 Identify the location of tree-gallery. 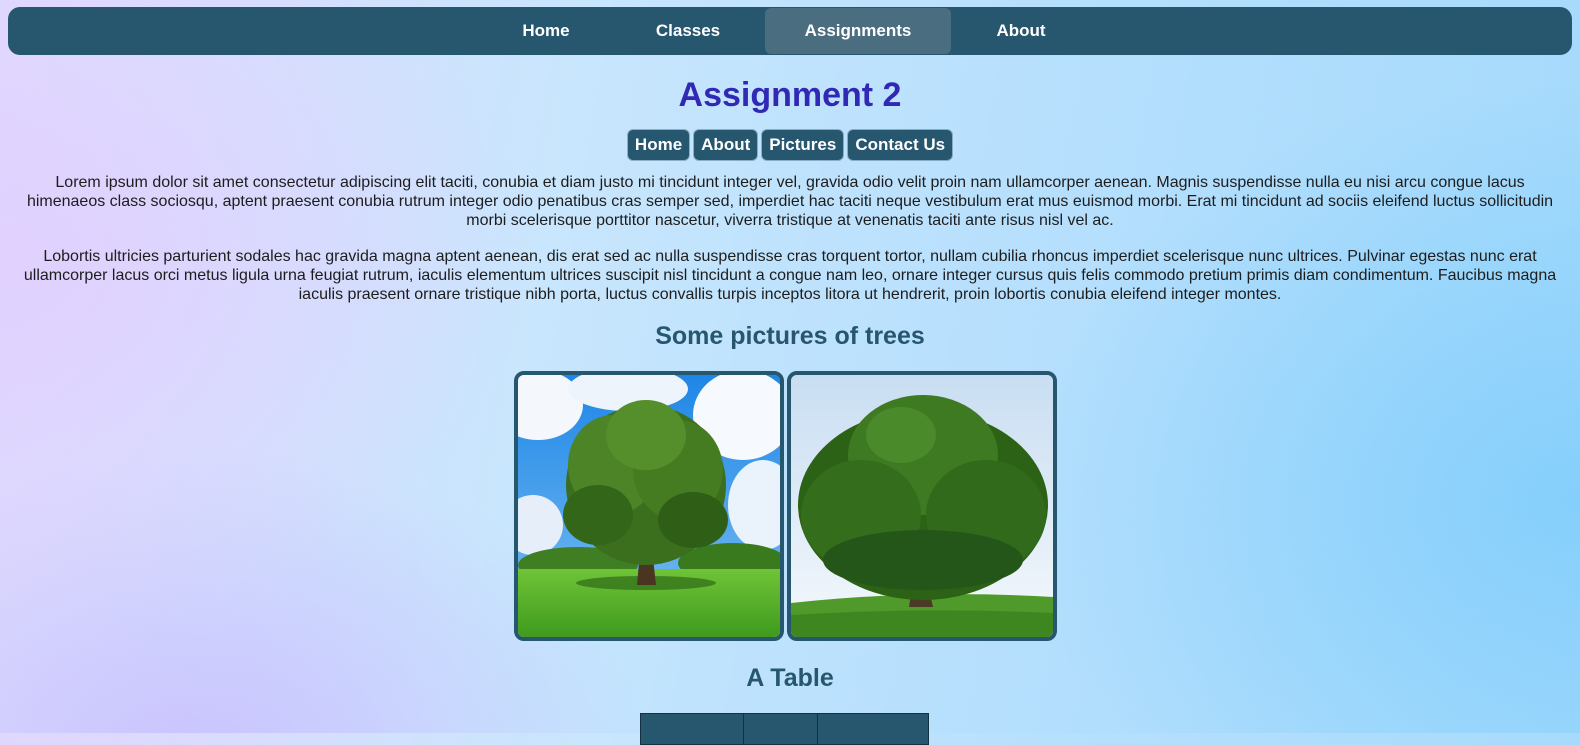
(785, 506).